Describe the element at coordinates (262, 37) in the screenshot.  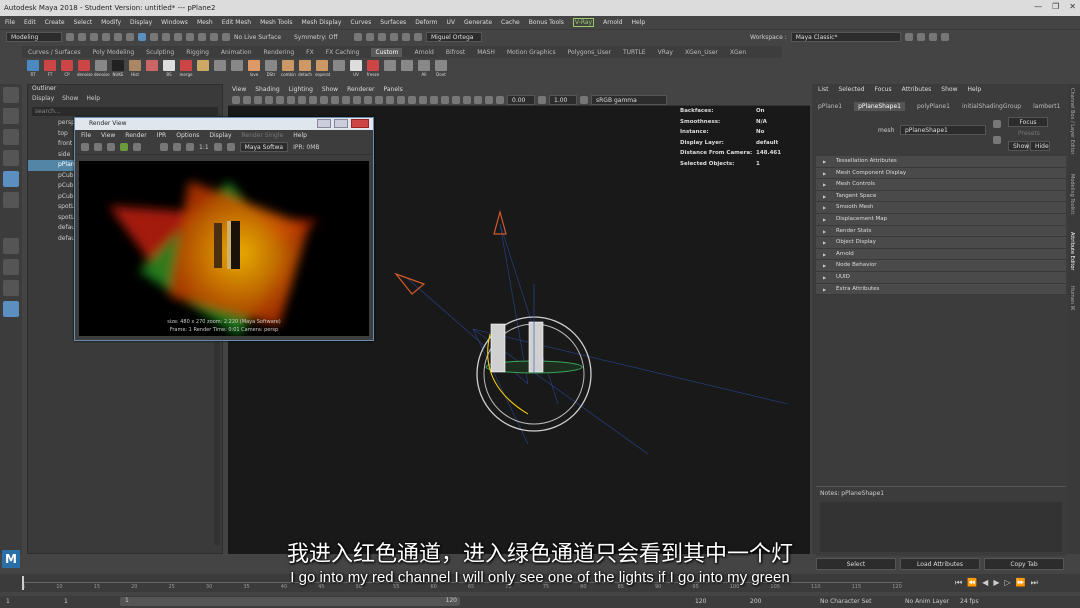
I see `live-surface-label: No Live Surface` at that location.